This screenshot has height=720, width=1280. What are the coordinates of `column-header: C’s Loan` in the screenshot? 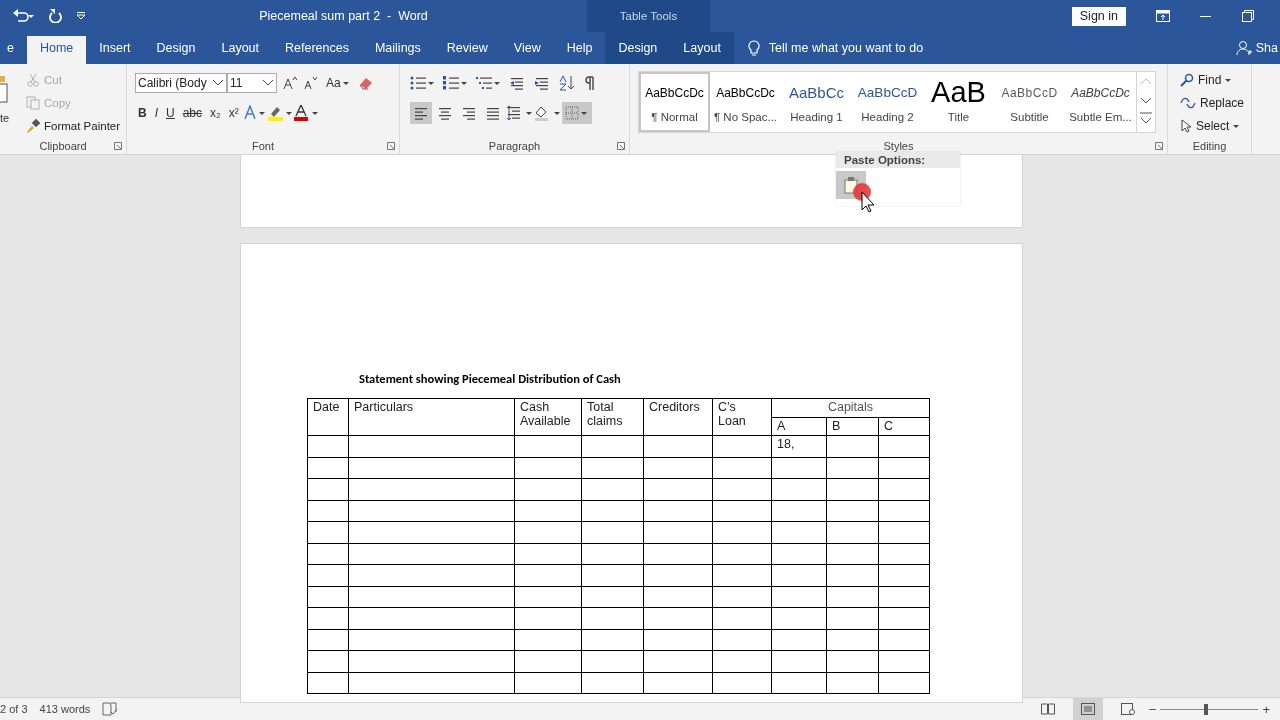 It's located at (732, 414).